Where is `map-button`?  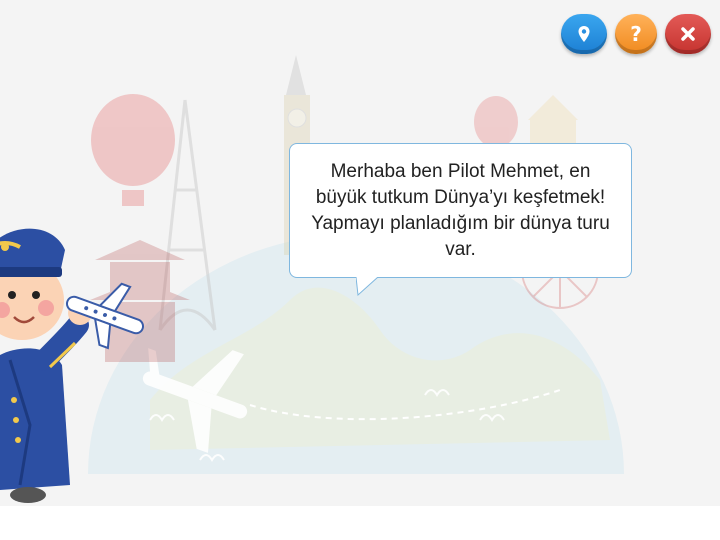
map-button is located at coordinates (584, 34).